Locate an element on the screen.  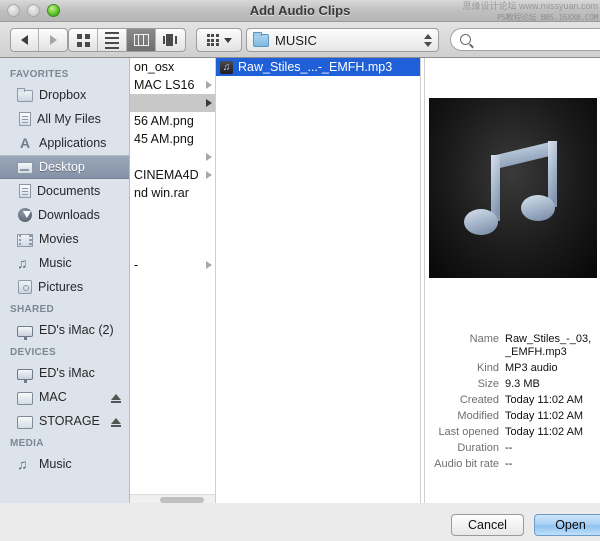
view-mode-buttons is located at coordinates (127, 40).